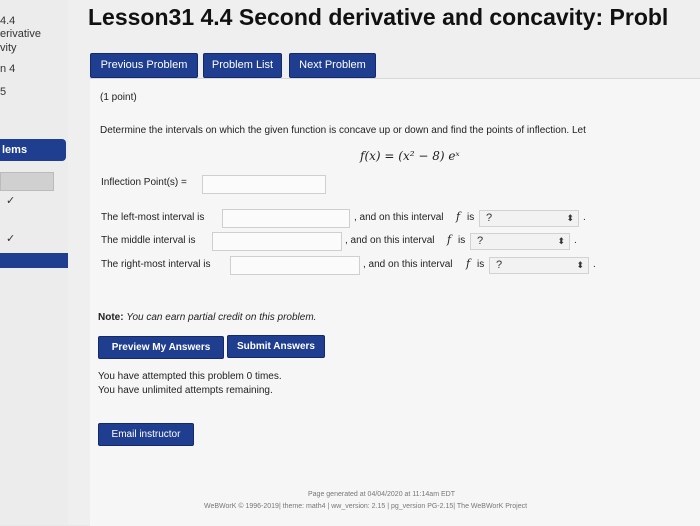  I want to click on middle-interval-f: f, so click(449, 239).